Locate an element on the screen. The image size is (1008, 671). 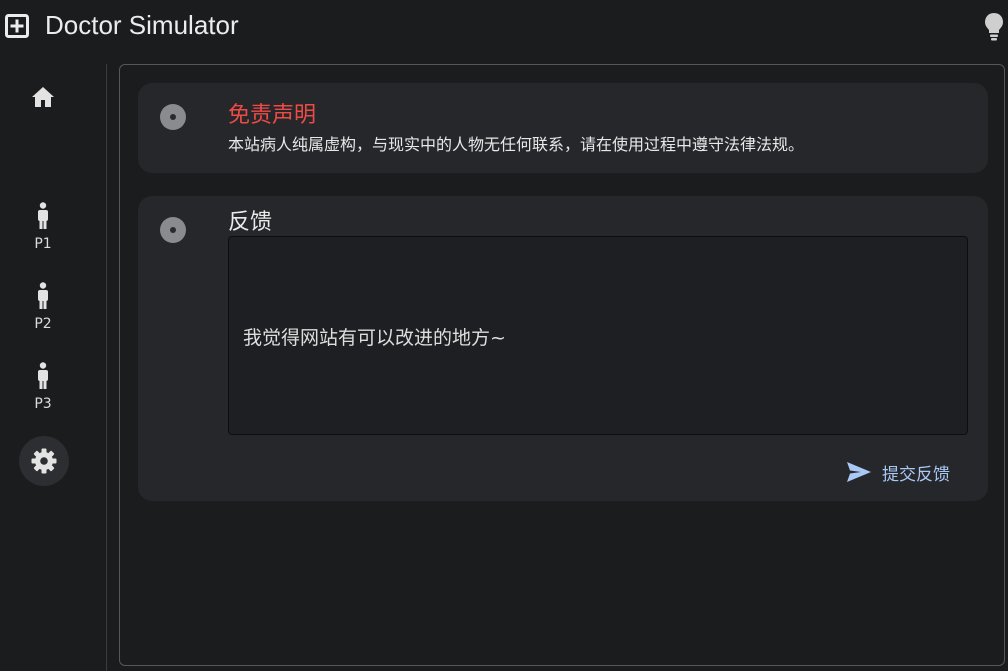
submit-feedback-button: 提交反馈 is located at coordinates (898, 472).